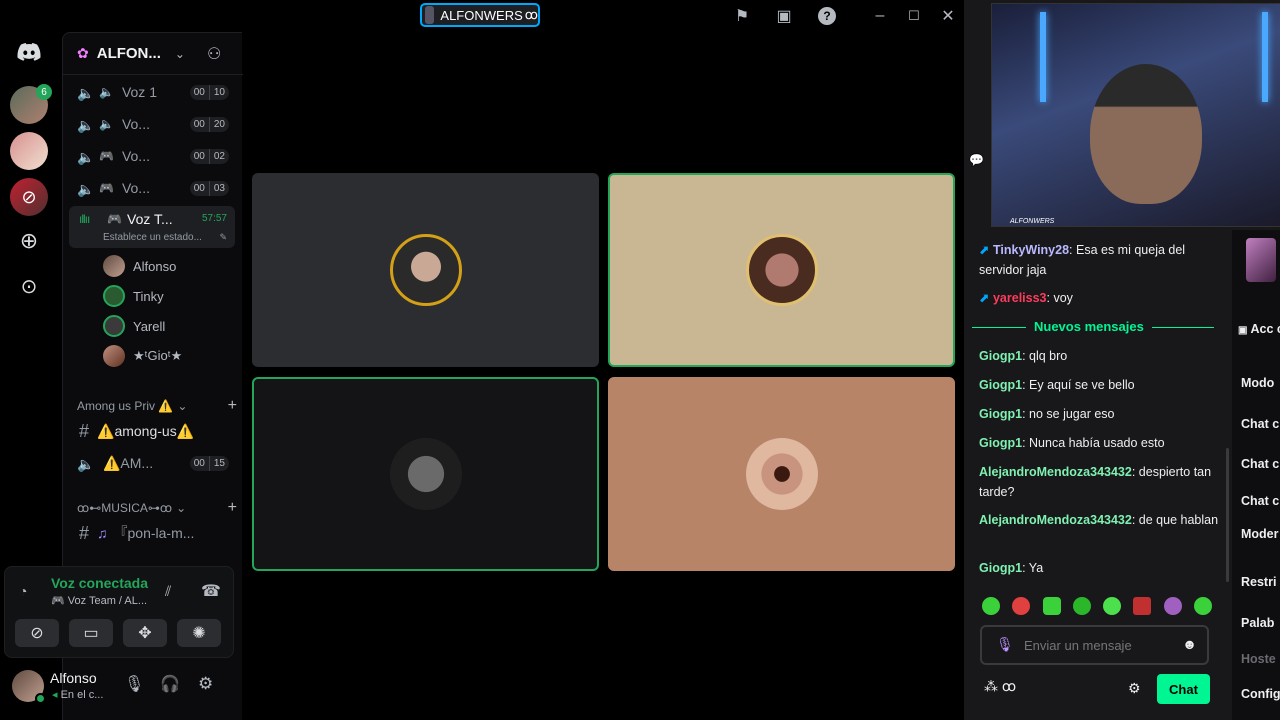 The height and width of the screenshot is (720, 1280). What do you see at coordinates (1097, 645) in the screenshot?
I see `chat-input` at bounding box center [1097, 645].